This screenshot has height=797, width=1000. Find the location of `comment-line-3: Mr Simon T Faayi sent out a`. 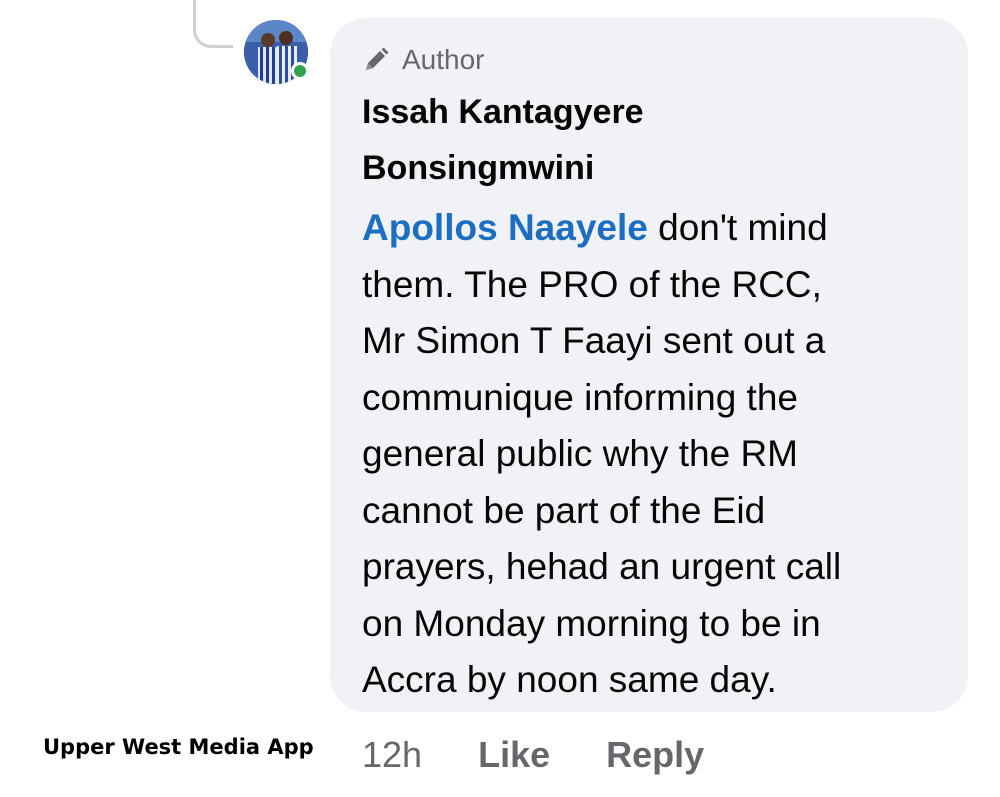

comment-line-3: Mr Simon T Faayi sent out a is located at coordinates (594, 340).